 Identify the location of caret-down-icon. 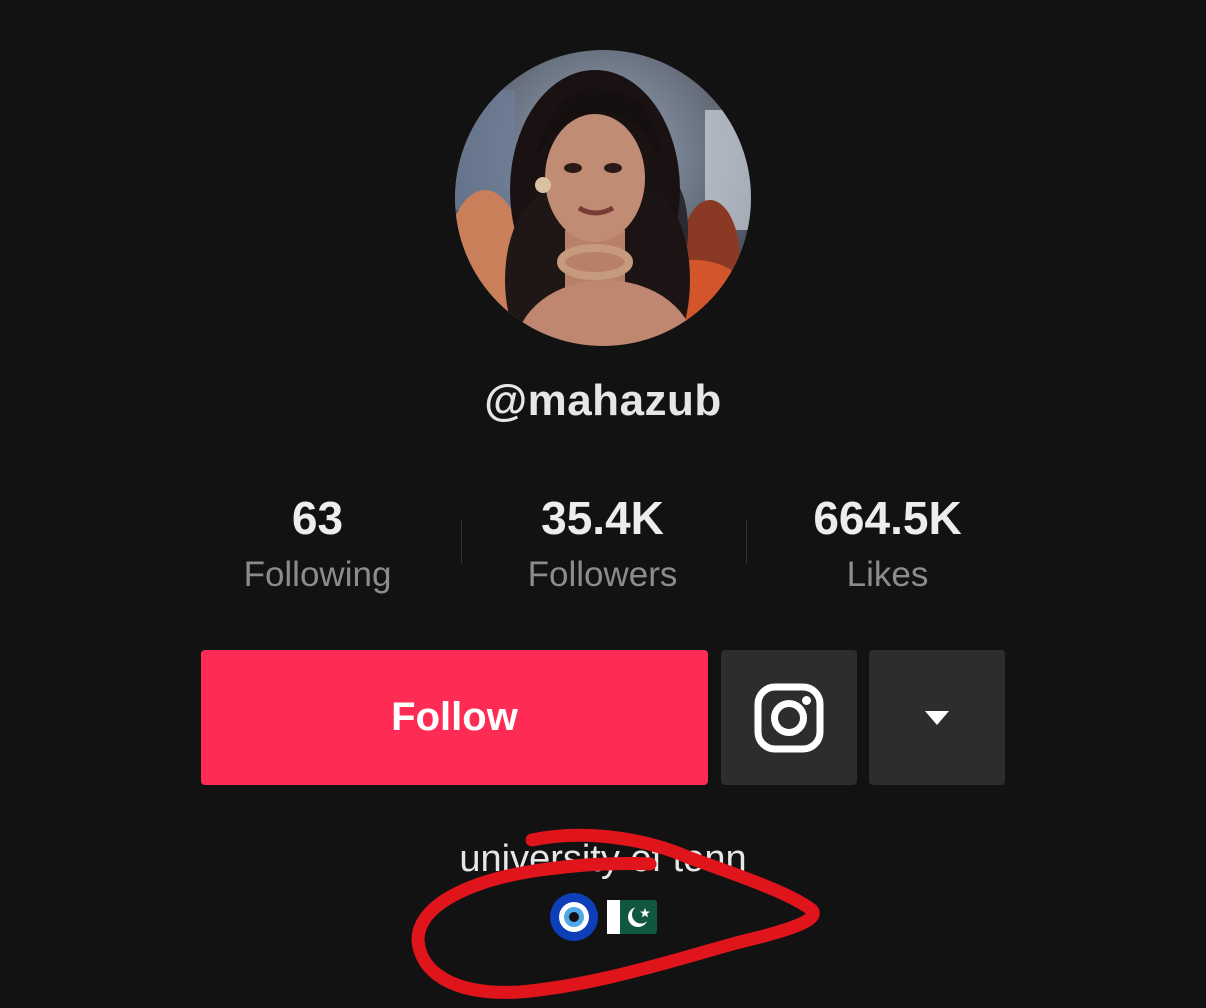
(937, 717).